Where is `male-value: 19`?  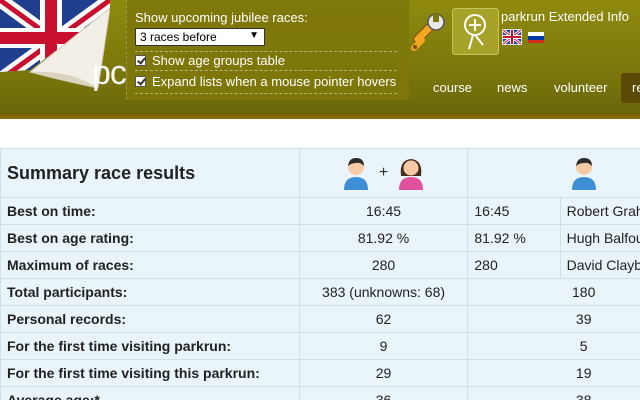 male-value: 19 is located at coordinates (553, 373).